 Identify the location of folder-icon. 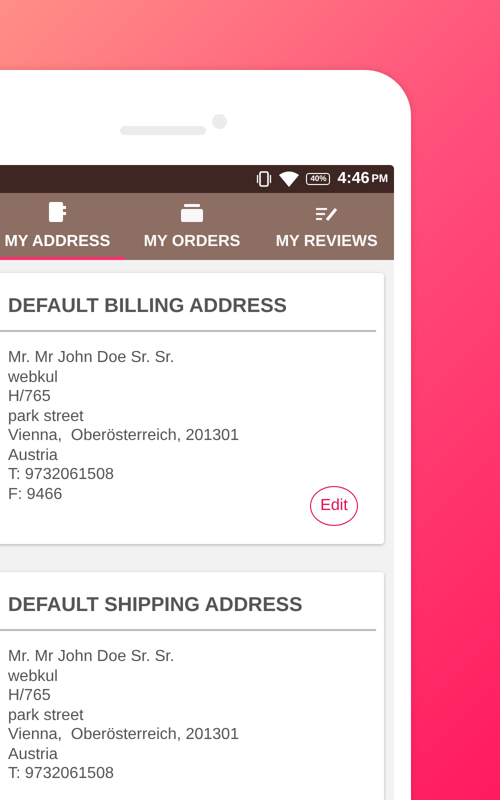
(192, 213).